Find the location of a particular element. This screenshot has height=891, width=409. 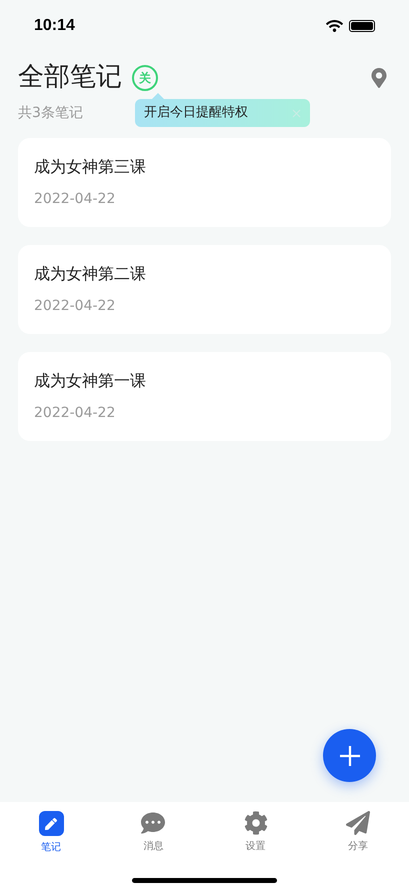

note-title: 成为女神第二课 is located at coordinates (90, 274).